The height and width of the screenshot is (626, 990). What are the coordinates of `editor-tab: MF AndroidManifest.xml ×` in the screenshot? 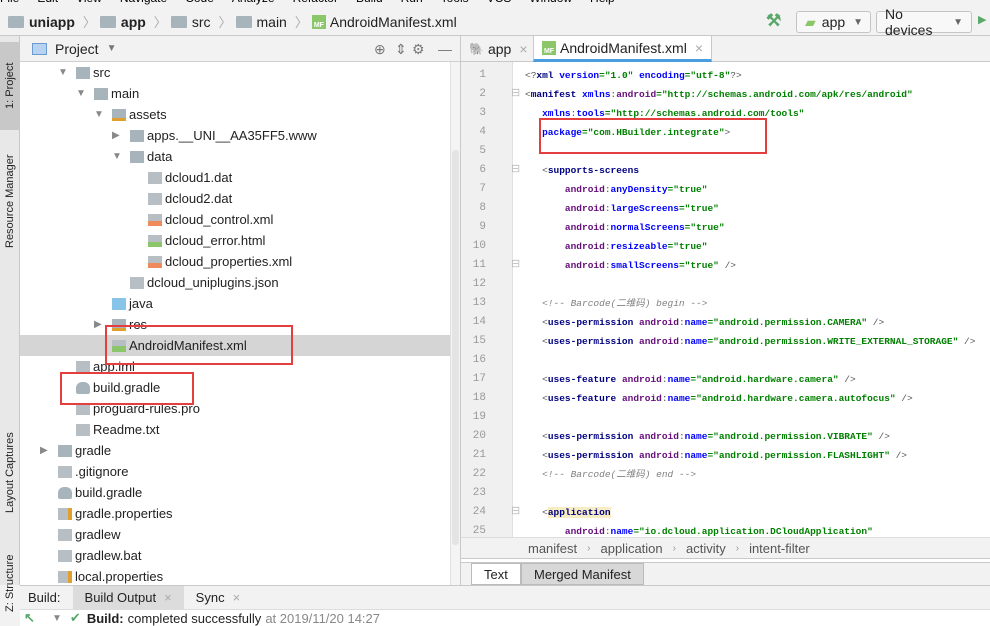 It's located at (623, 49).